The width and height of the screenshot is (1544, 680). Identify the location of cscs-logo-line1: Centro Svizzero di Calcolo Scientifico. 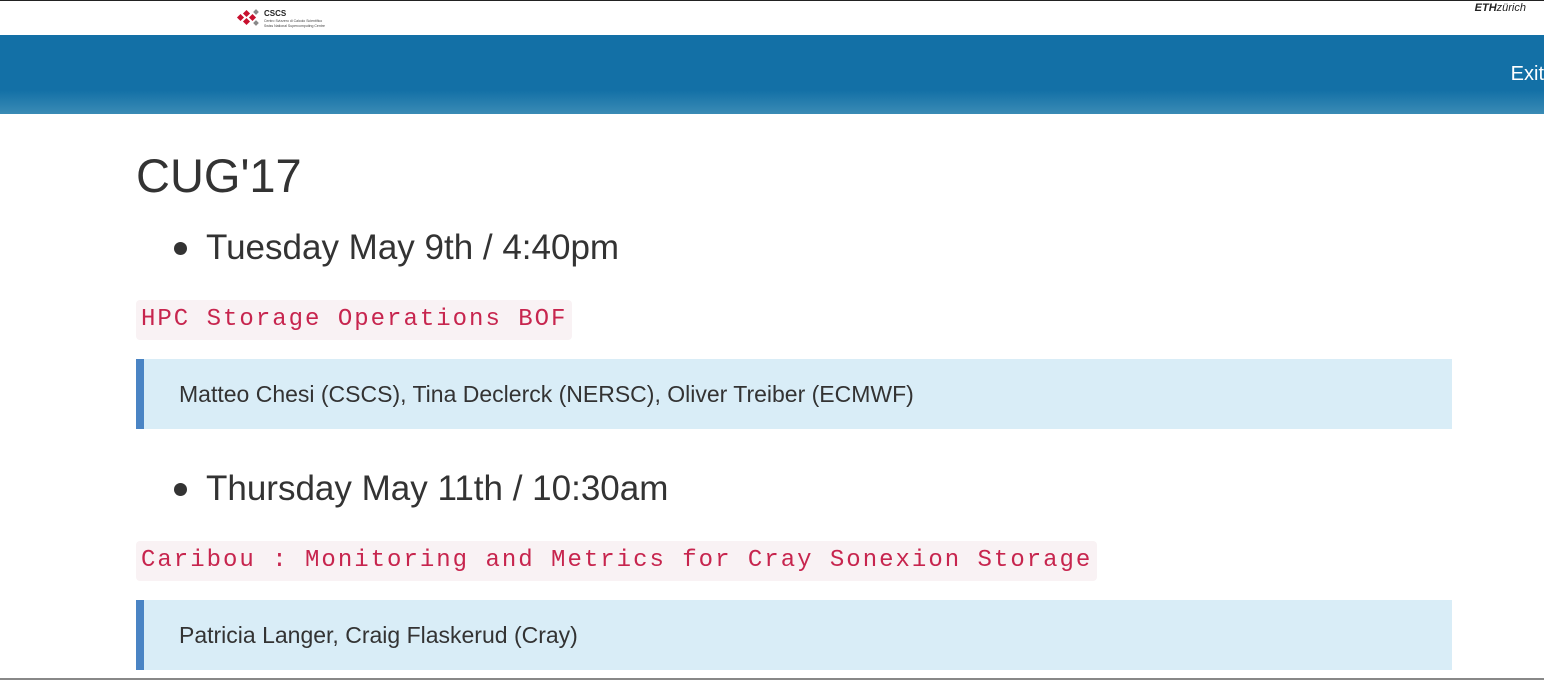
(293, 21).